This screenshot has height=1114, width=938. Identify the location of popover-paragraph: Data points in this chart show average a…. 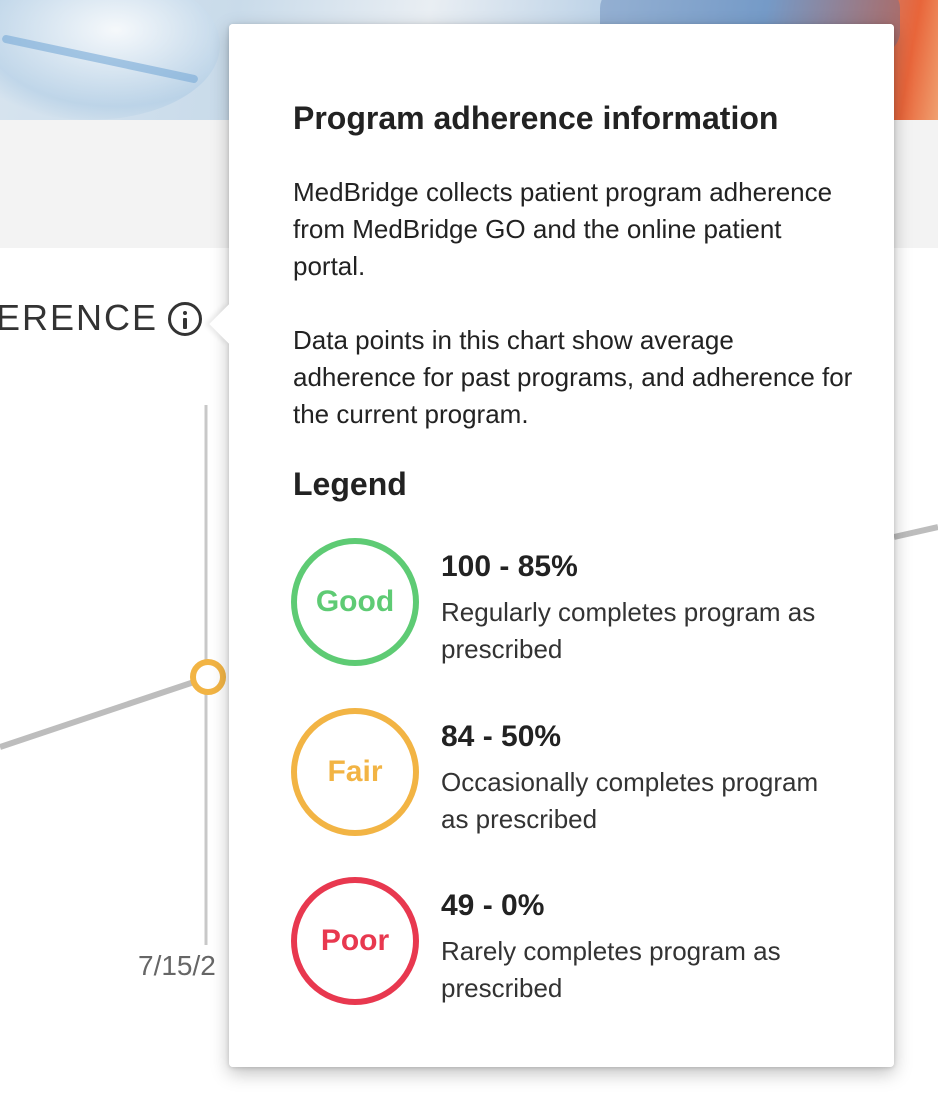
(573, 377).